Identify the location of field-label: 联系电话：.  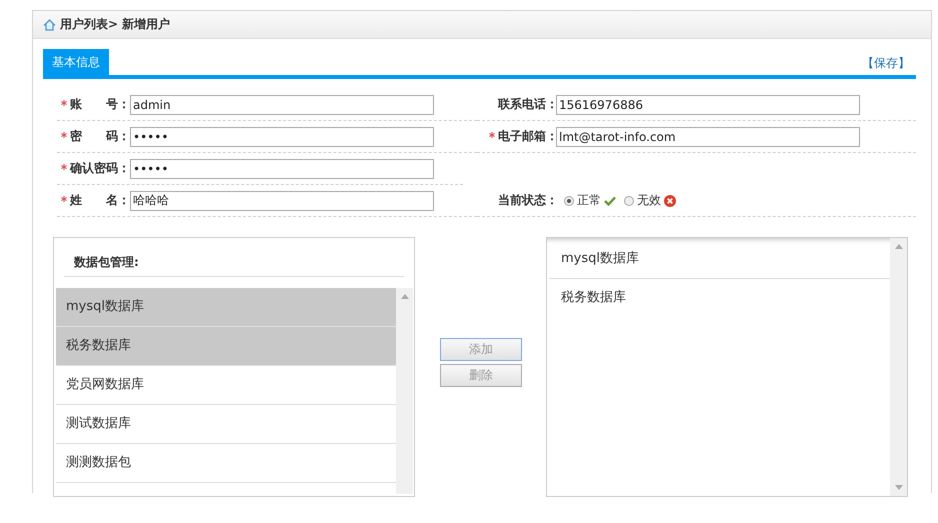
(527, 104).